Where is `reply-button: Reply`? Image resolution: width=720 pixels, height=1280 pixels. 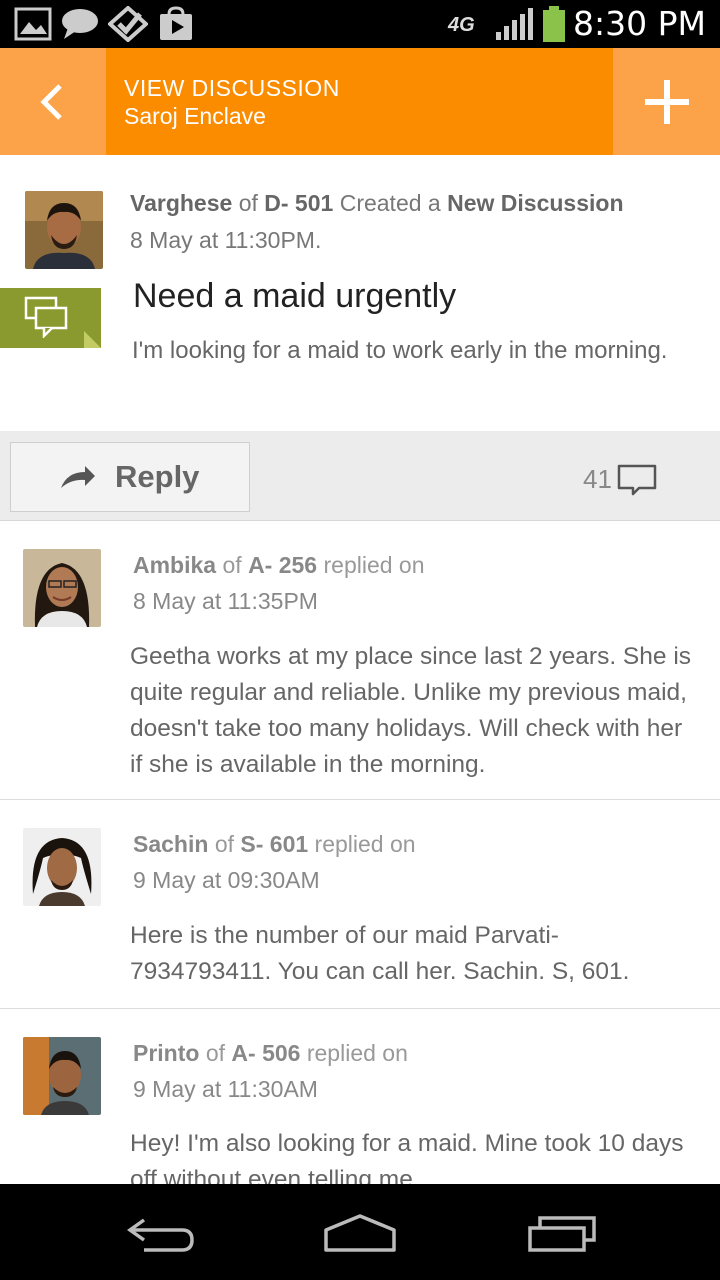
reply-button: Reply is located at coordinates (130, 477).